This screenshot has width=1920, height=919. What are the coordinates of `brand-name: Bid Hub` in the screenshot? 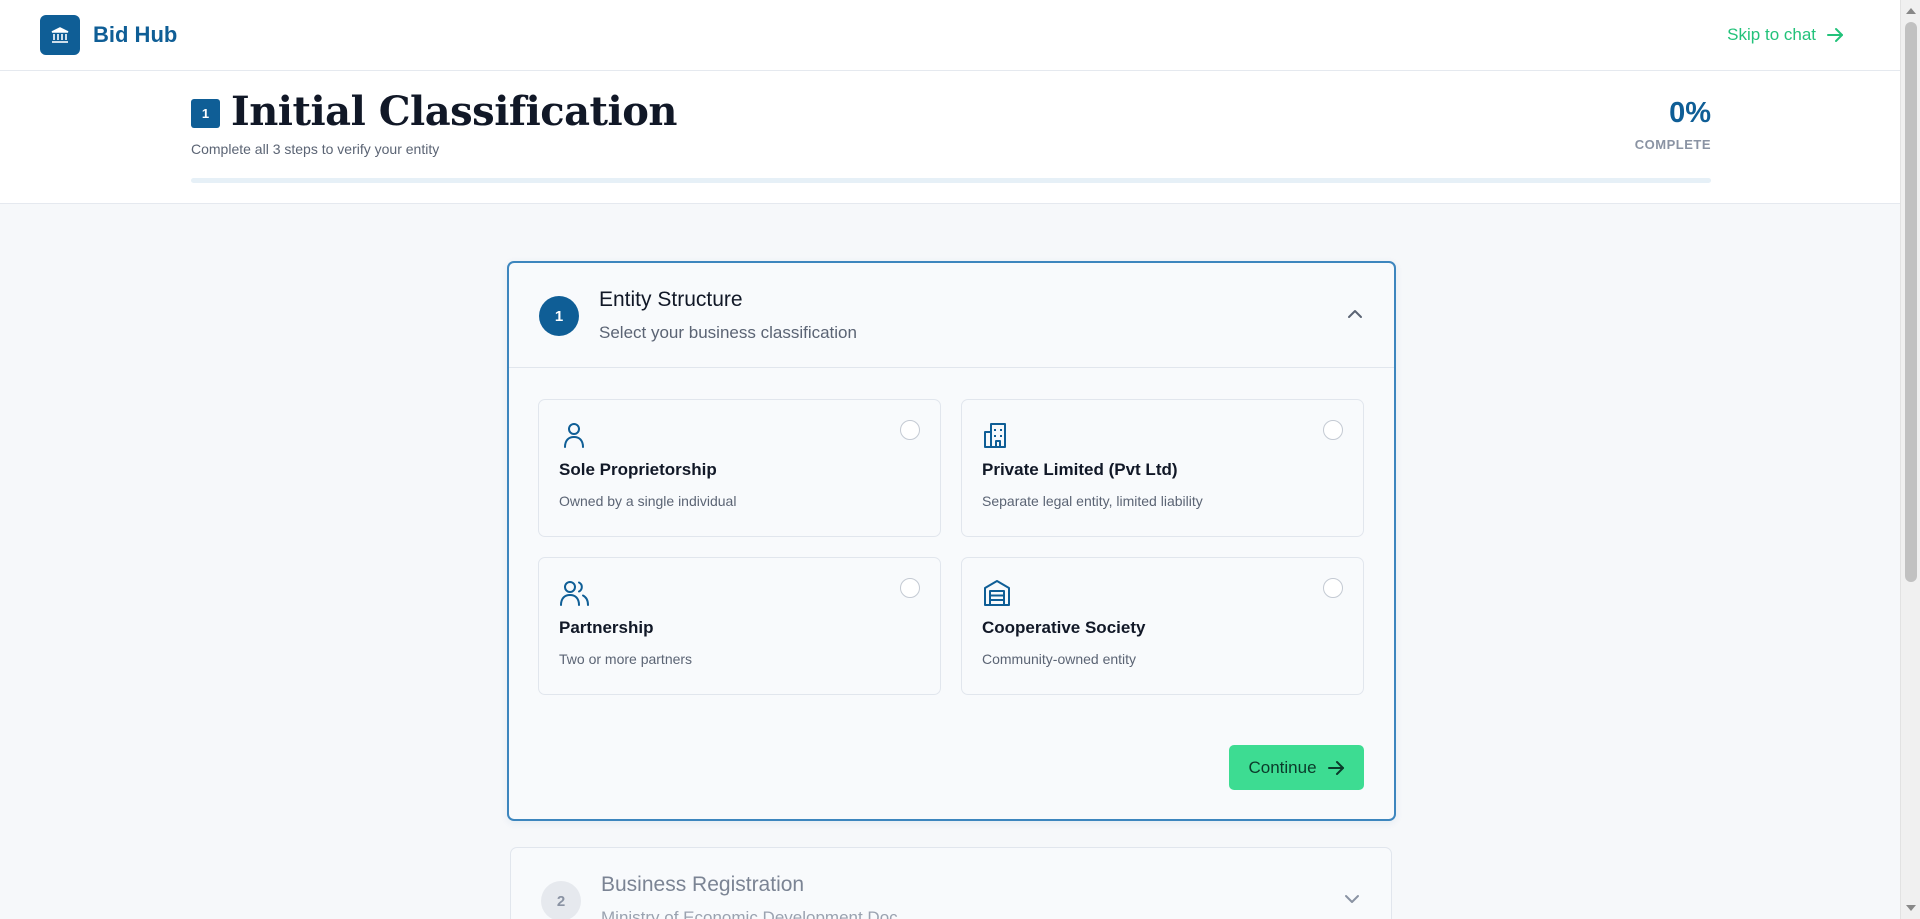 It's located at (135, 34).